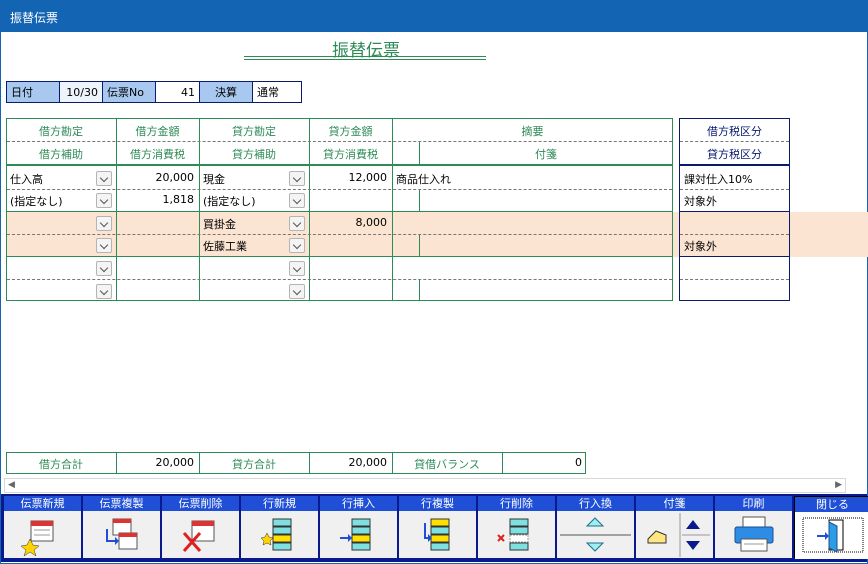 The image size is (868, 564). Describe the element at coordinates (355, 534) in the screenshot. I see `insert-row-icon` at that location.